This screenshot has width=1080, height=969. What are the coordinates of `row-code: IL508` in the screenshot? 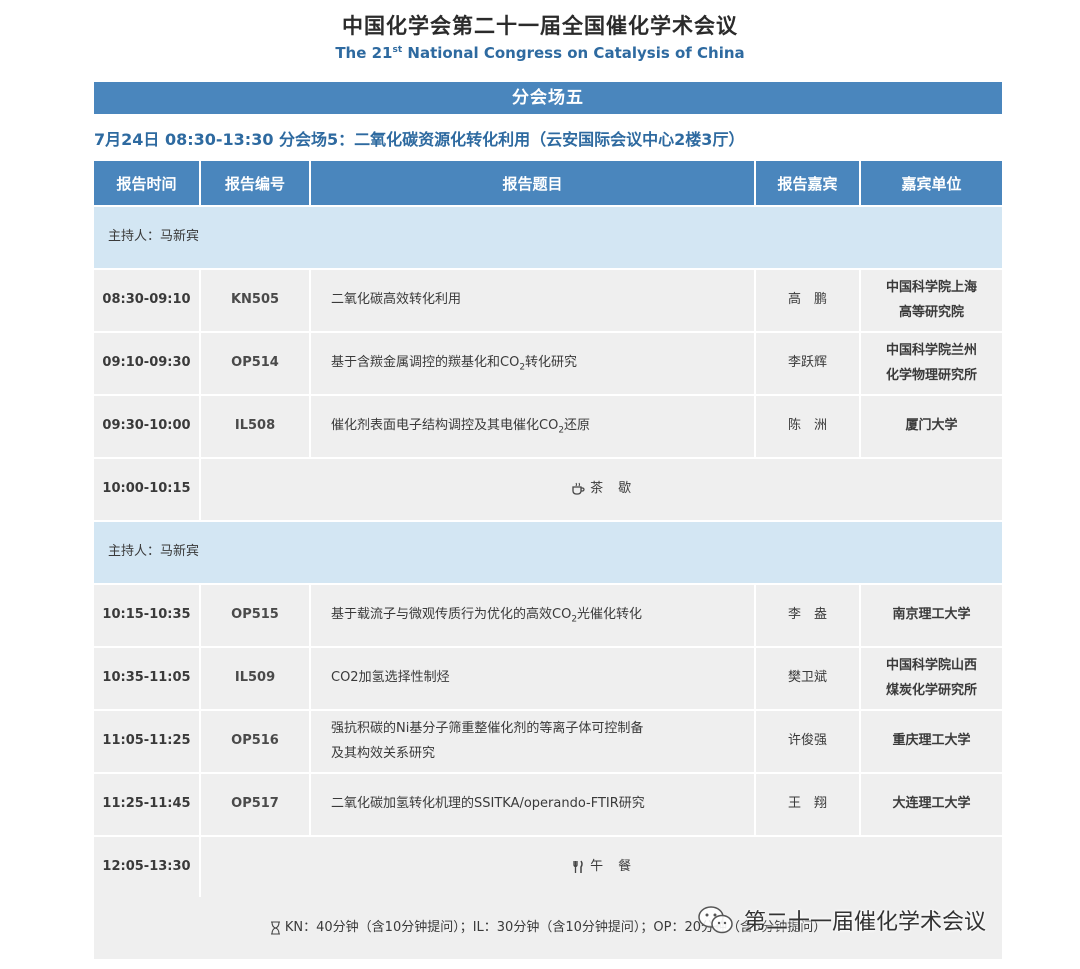 It's located at (255, 426).